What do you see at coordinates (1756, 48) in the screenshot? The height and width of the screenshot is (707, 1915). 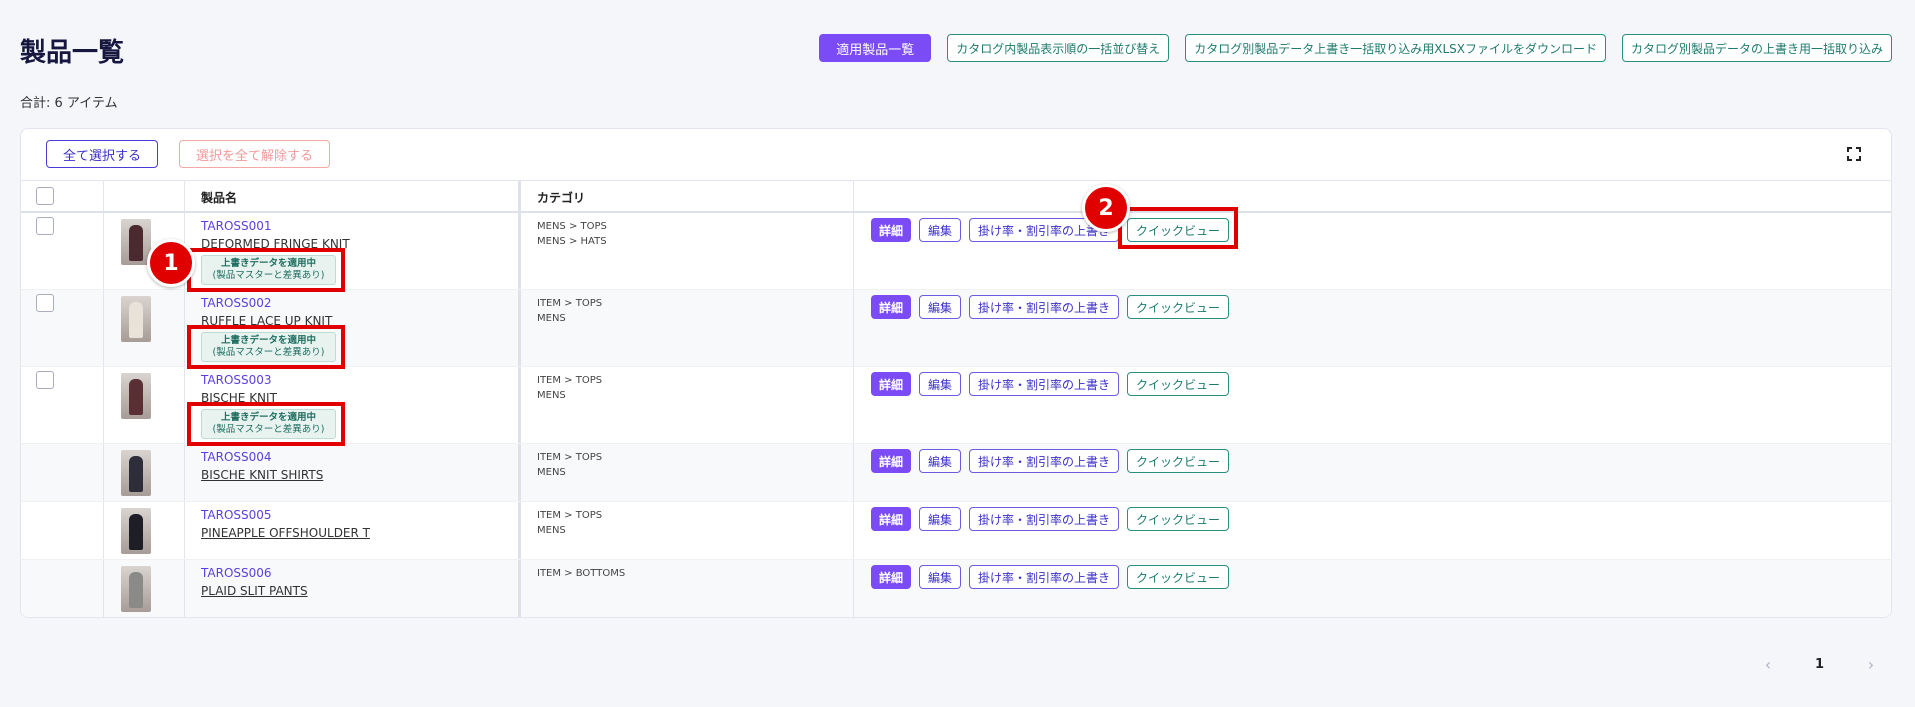 I see `bulk-import-button: カタログ別製品データの上書き用一括取り込み` at bounding box center [1756, 48].